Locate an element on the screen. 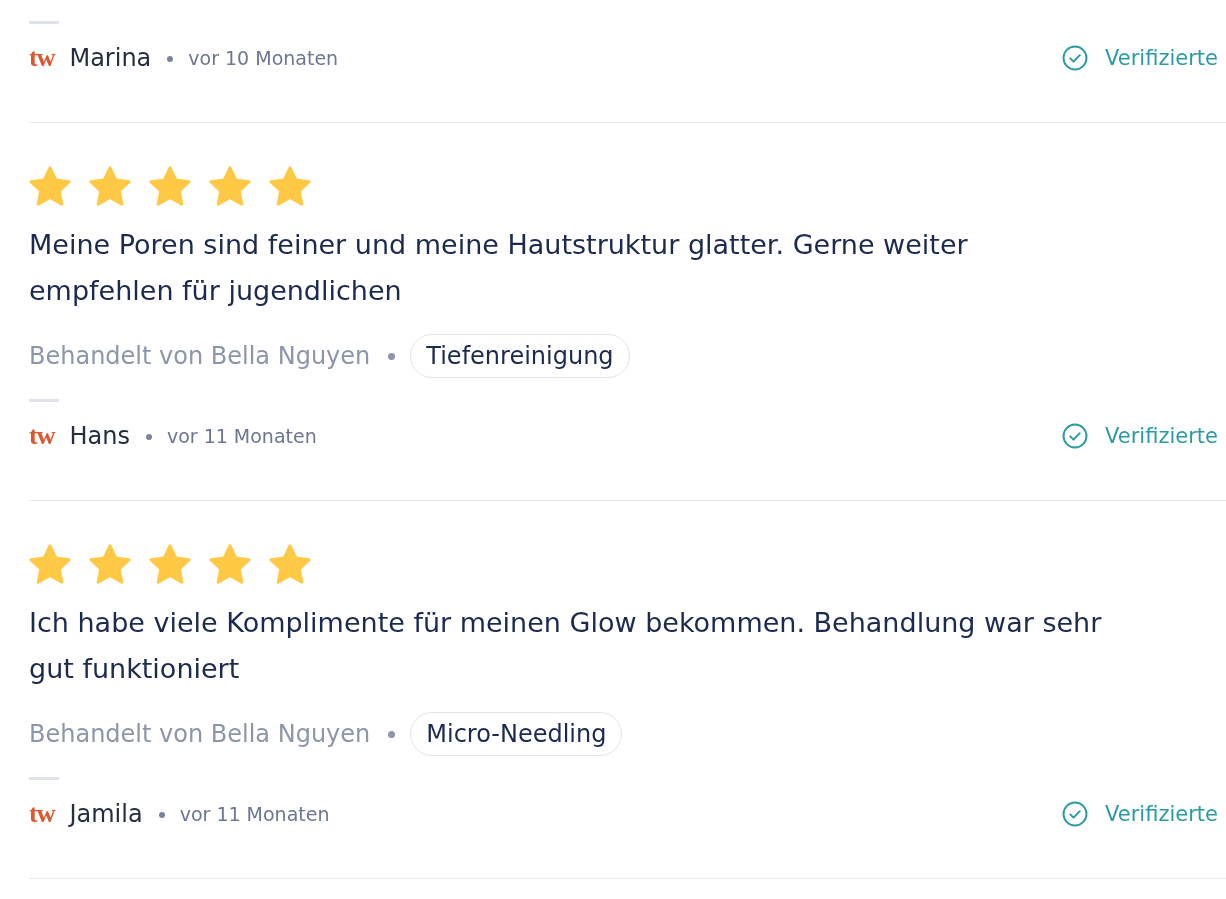 Image resolution: width=1226 pixels, height=899 pixels. author-name: Jamila is located at coordinates (106, 814).